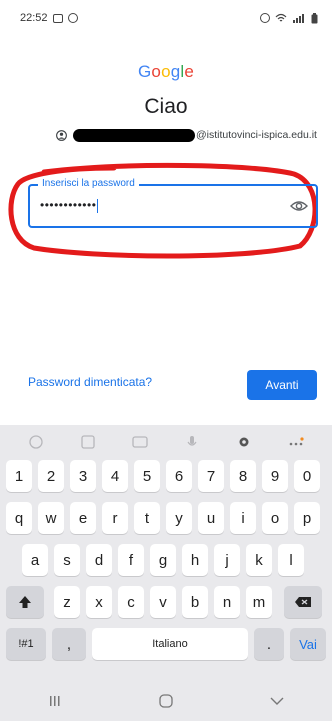 This screenshot has height=721, width=332. Describe the element at coordinates (192, 442) in the screenshot. I see `microphone-icon` at that location.